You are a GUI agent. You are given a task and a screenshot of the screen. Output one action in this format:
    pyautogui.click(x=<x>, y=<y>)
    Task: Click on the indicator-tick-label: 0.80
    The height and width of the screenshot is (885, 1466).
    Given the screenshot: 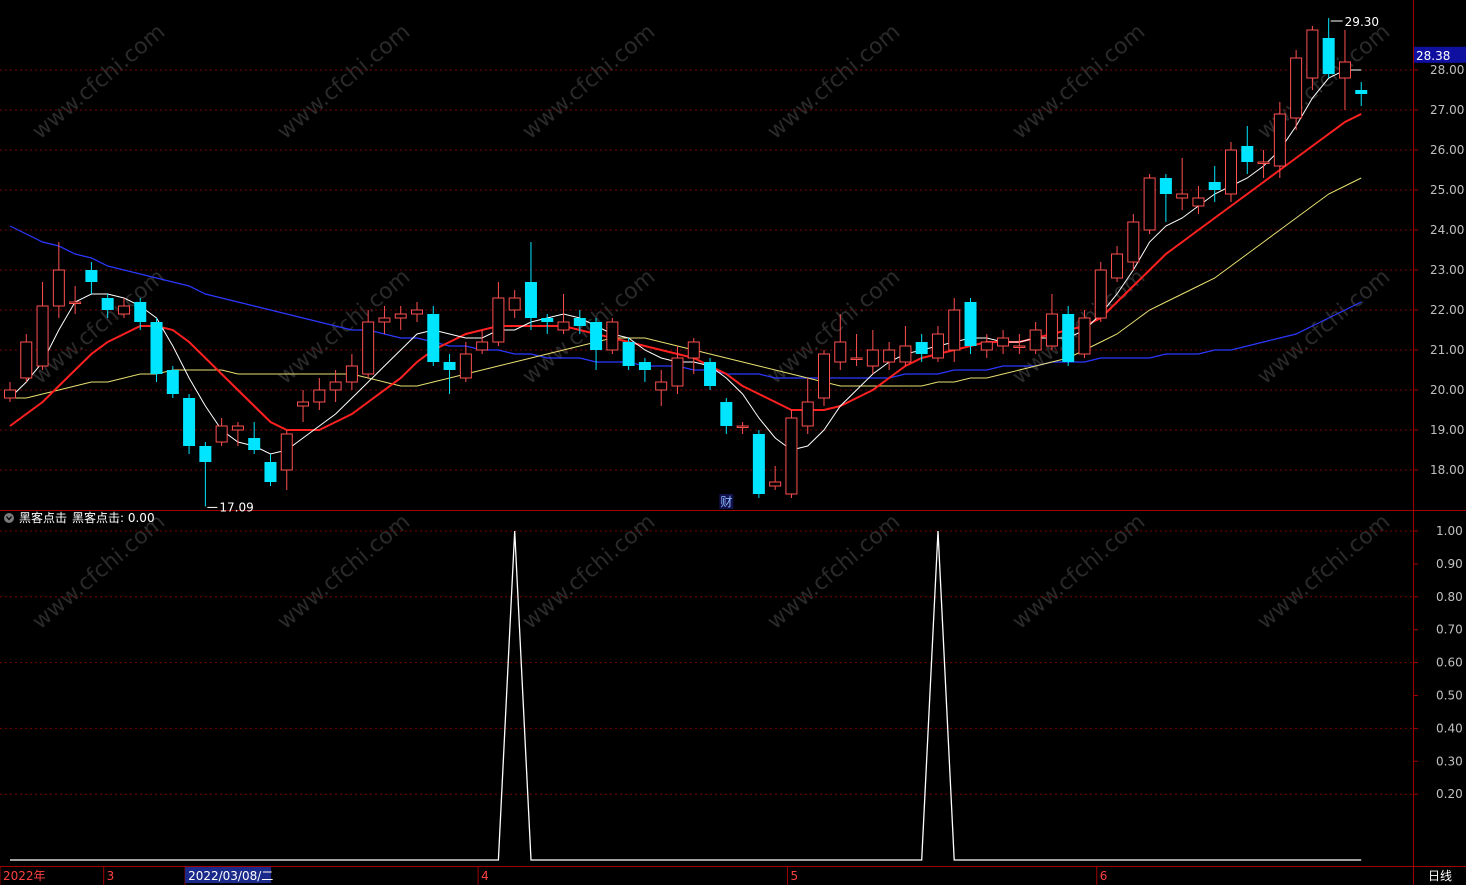 What is the action you would take?
    pyautogui.click(x=1449, y=597)
    